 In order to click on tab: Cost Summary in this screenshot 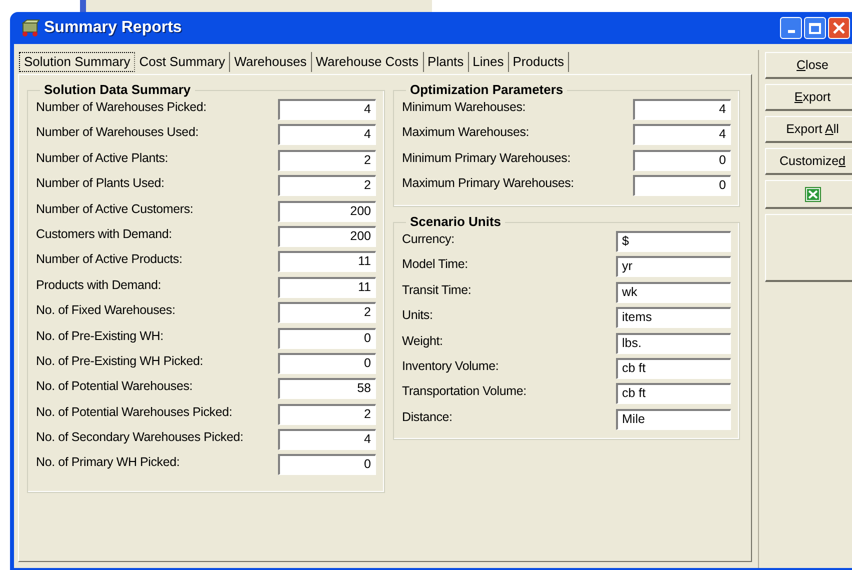, I will do `click(182, 62)`.